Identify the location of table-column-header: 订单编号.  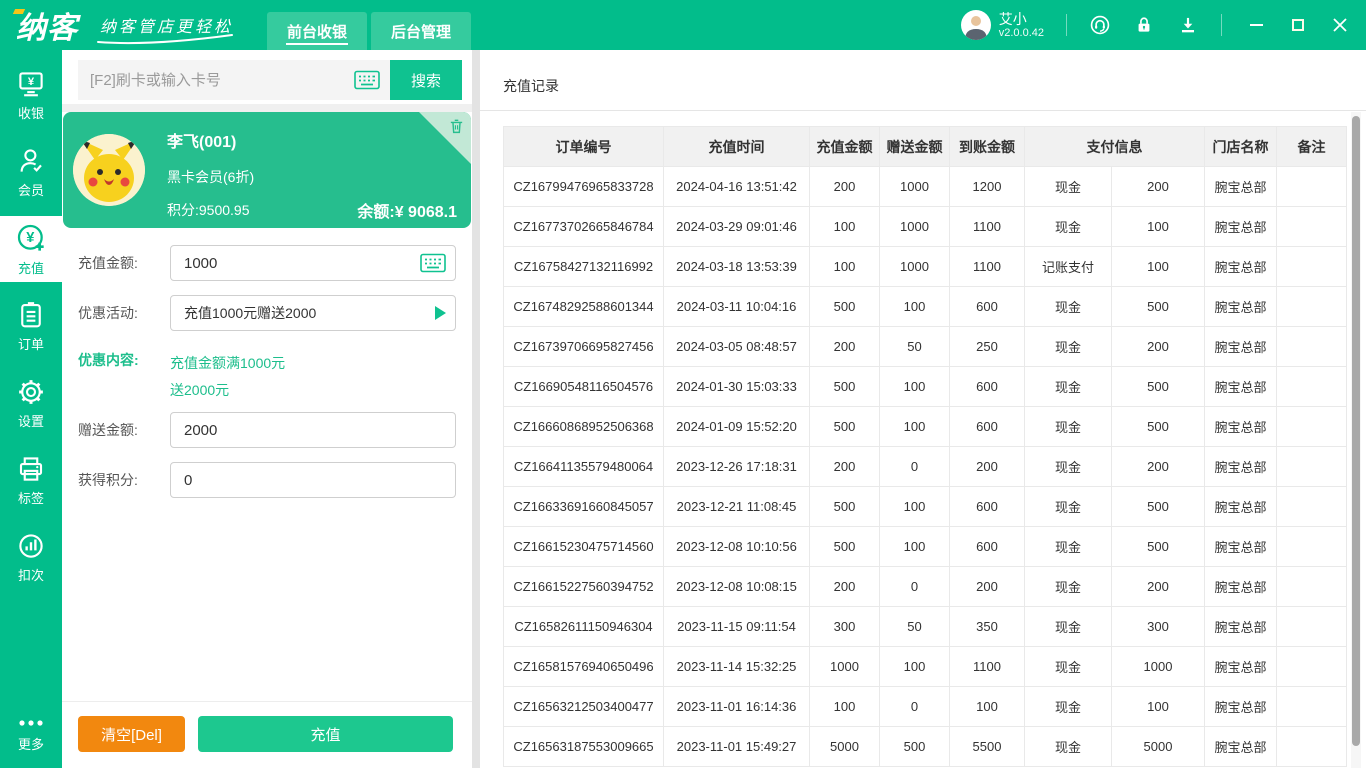
(583, 146).